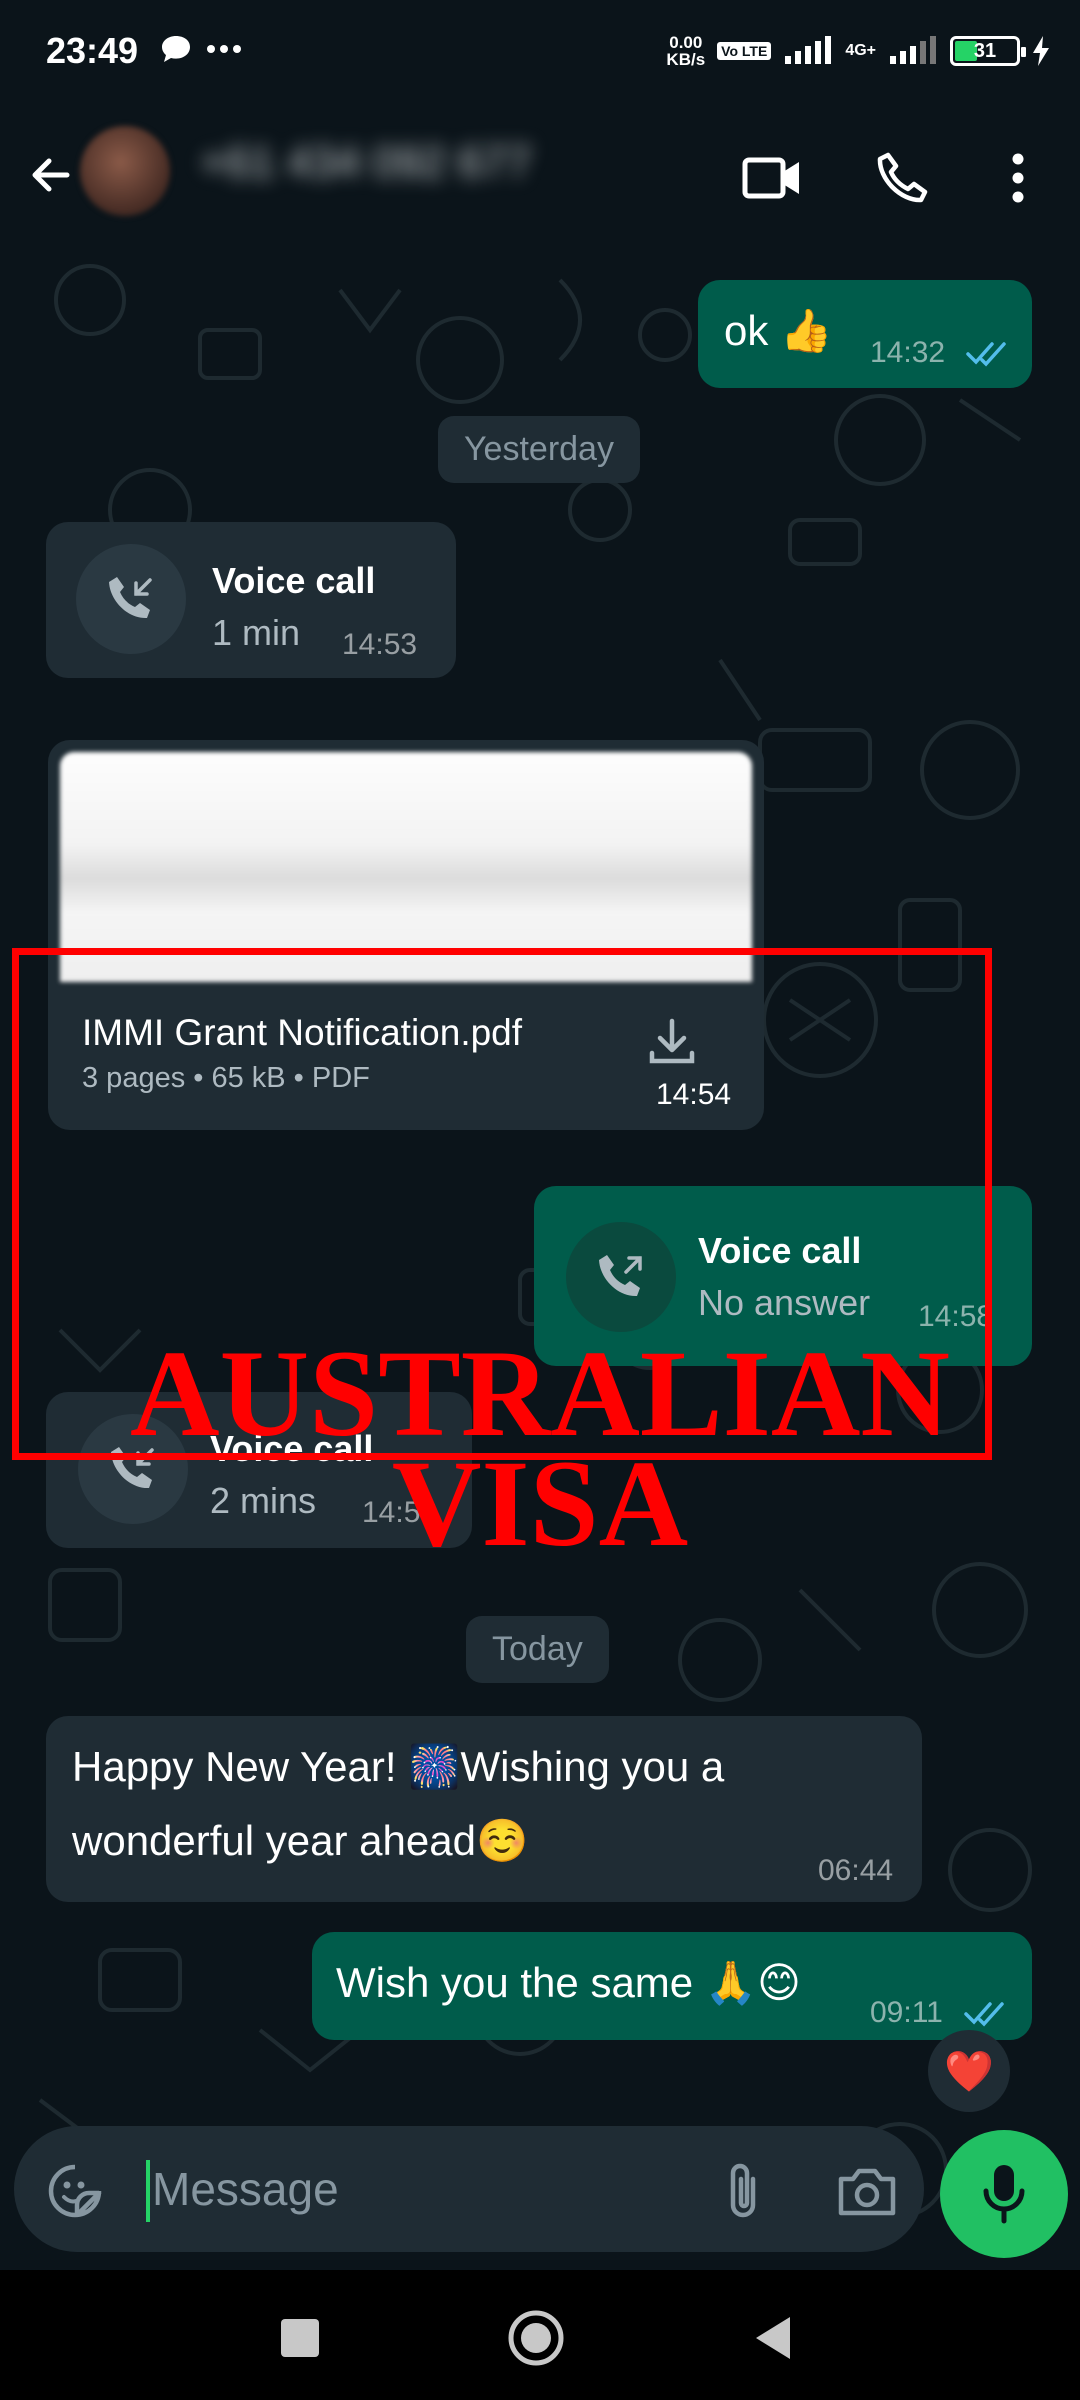  What do you see at coordinates (969, 2071) in the screenshot?
I see `reaction-heart: ❤️` at bounding box center [969, 2071].